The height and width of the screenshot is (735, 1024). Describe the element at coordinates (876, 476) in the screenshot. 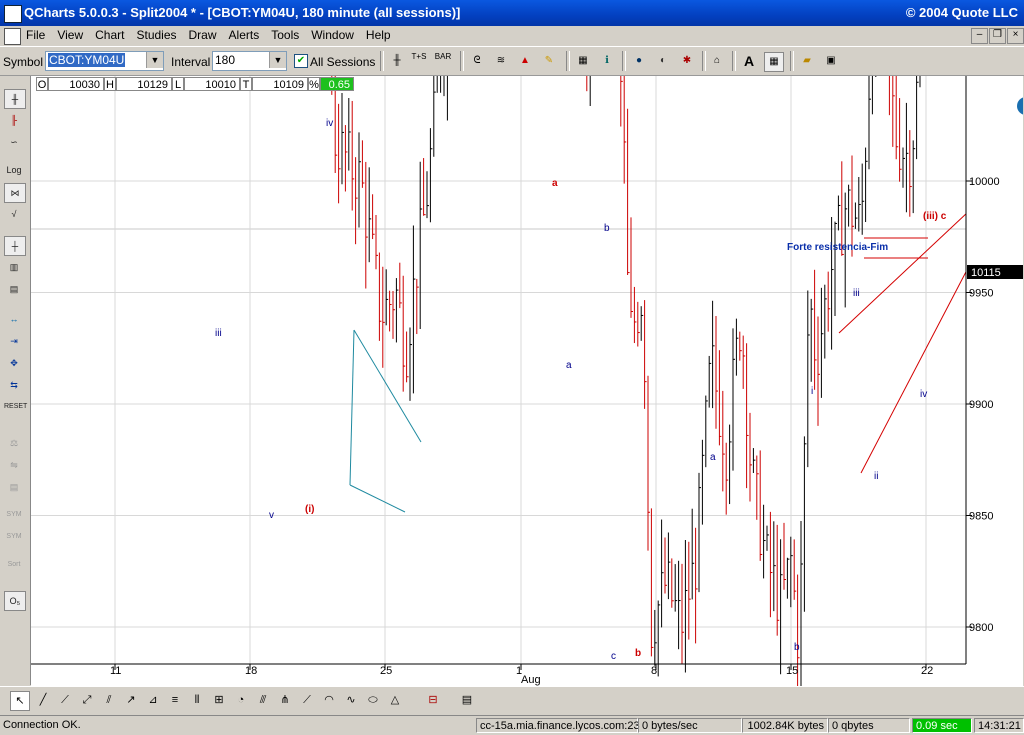

I see `wave-label-ii: ii` at that location.